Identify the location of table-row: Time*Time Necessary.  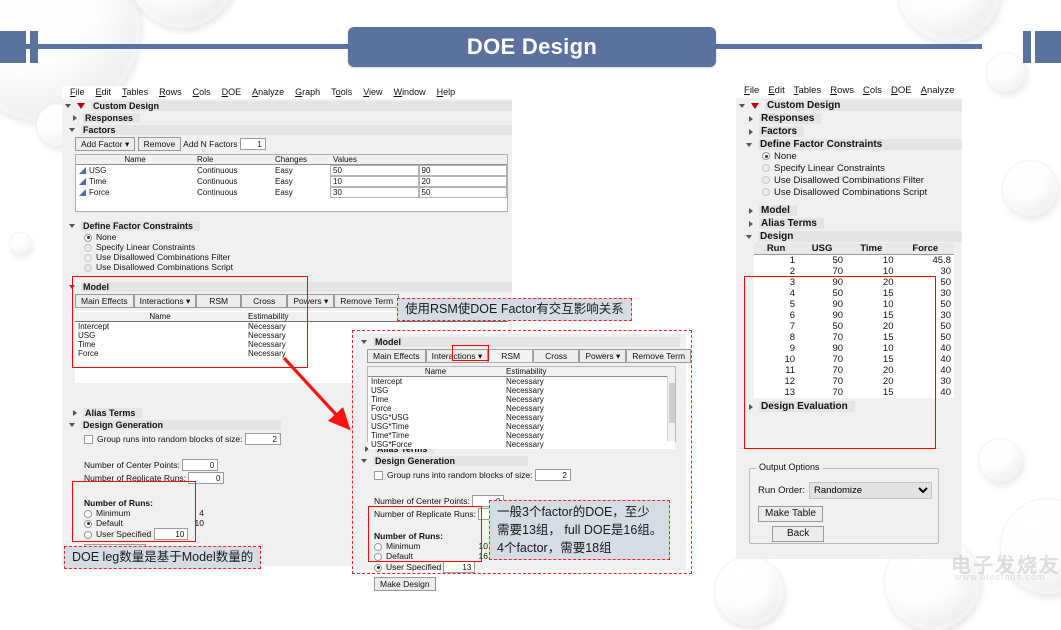
(521, 435).